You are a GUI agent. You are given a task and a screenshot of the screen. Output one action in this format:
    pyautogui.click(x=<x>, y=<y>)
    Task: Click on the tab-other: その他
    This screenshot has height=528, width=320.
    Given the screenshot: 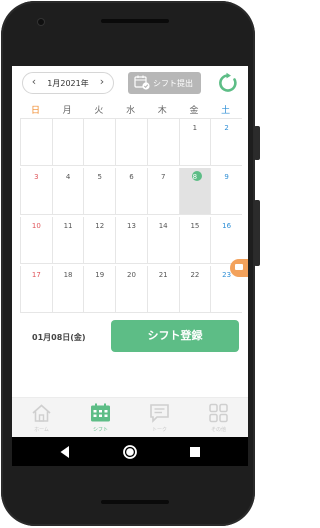 What is the action you would take?
    pyautogui.click(x=218, y=417)
    